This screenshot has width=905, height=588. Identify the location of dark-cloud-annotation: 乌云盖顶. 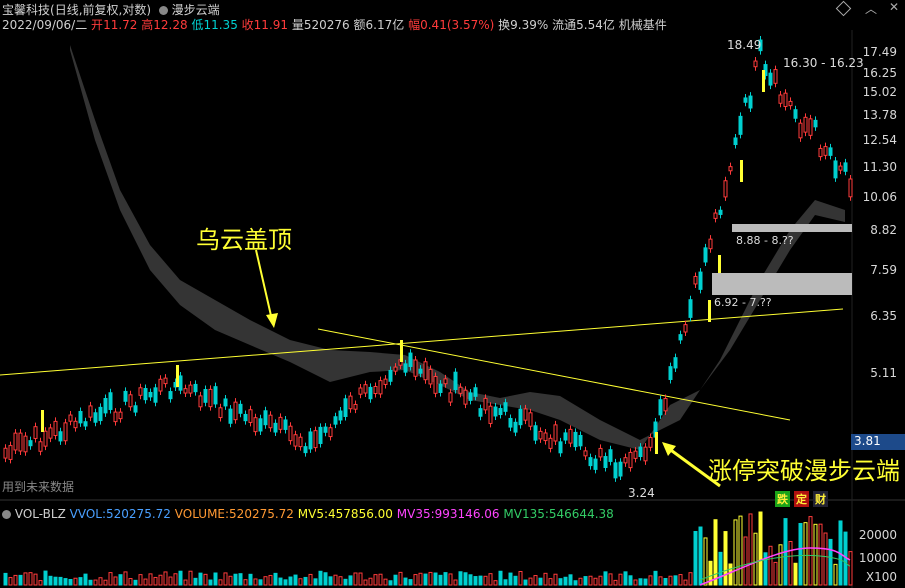
(244, 240).